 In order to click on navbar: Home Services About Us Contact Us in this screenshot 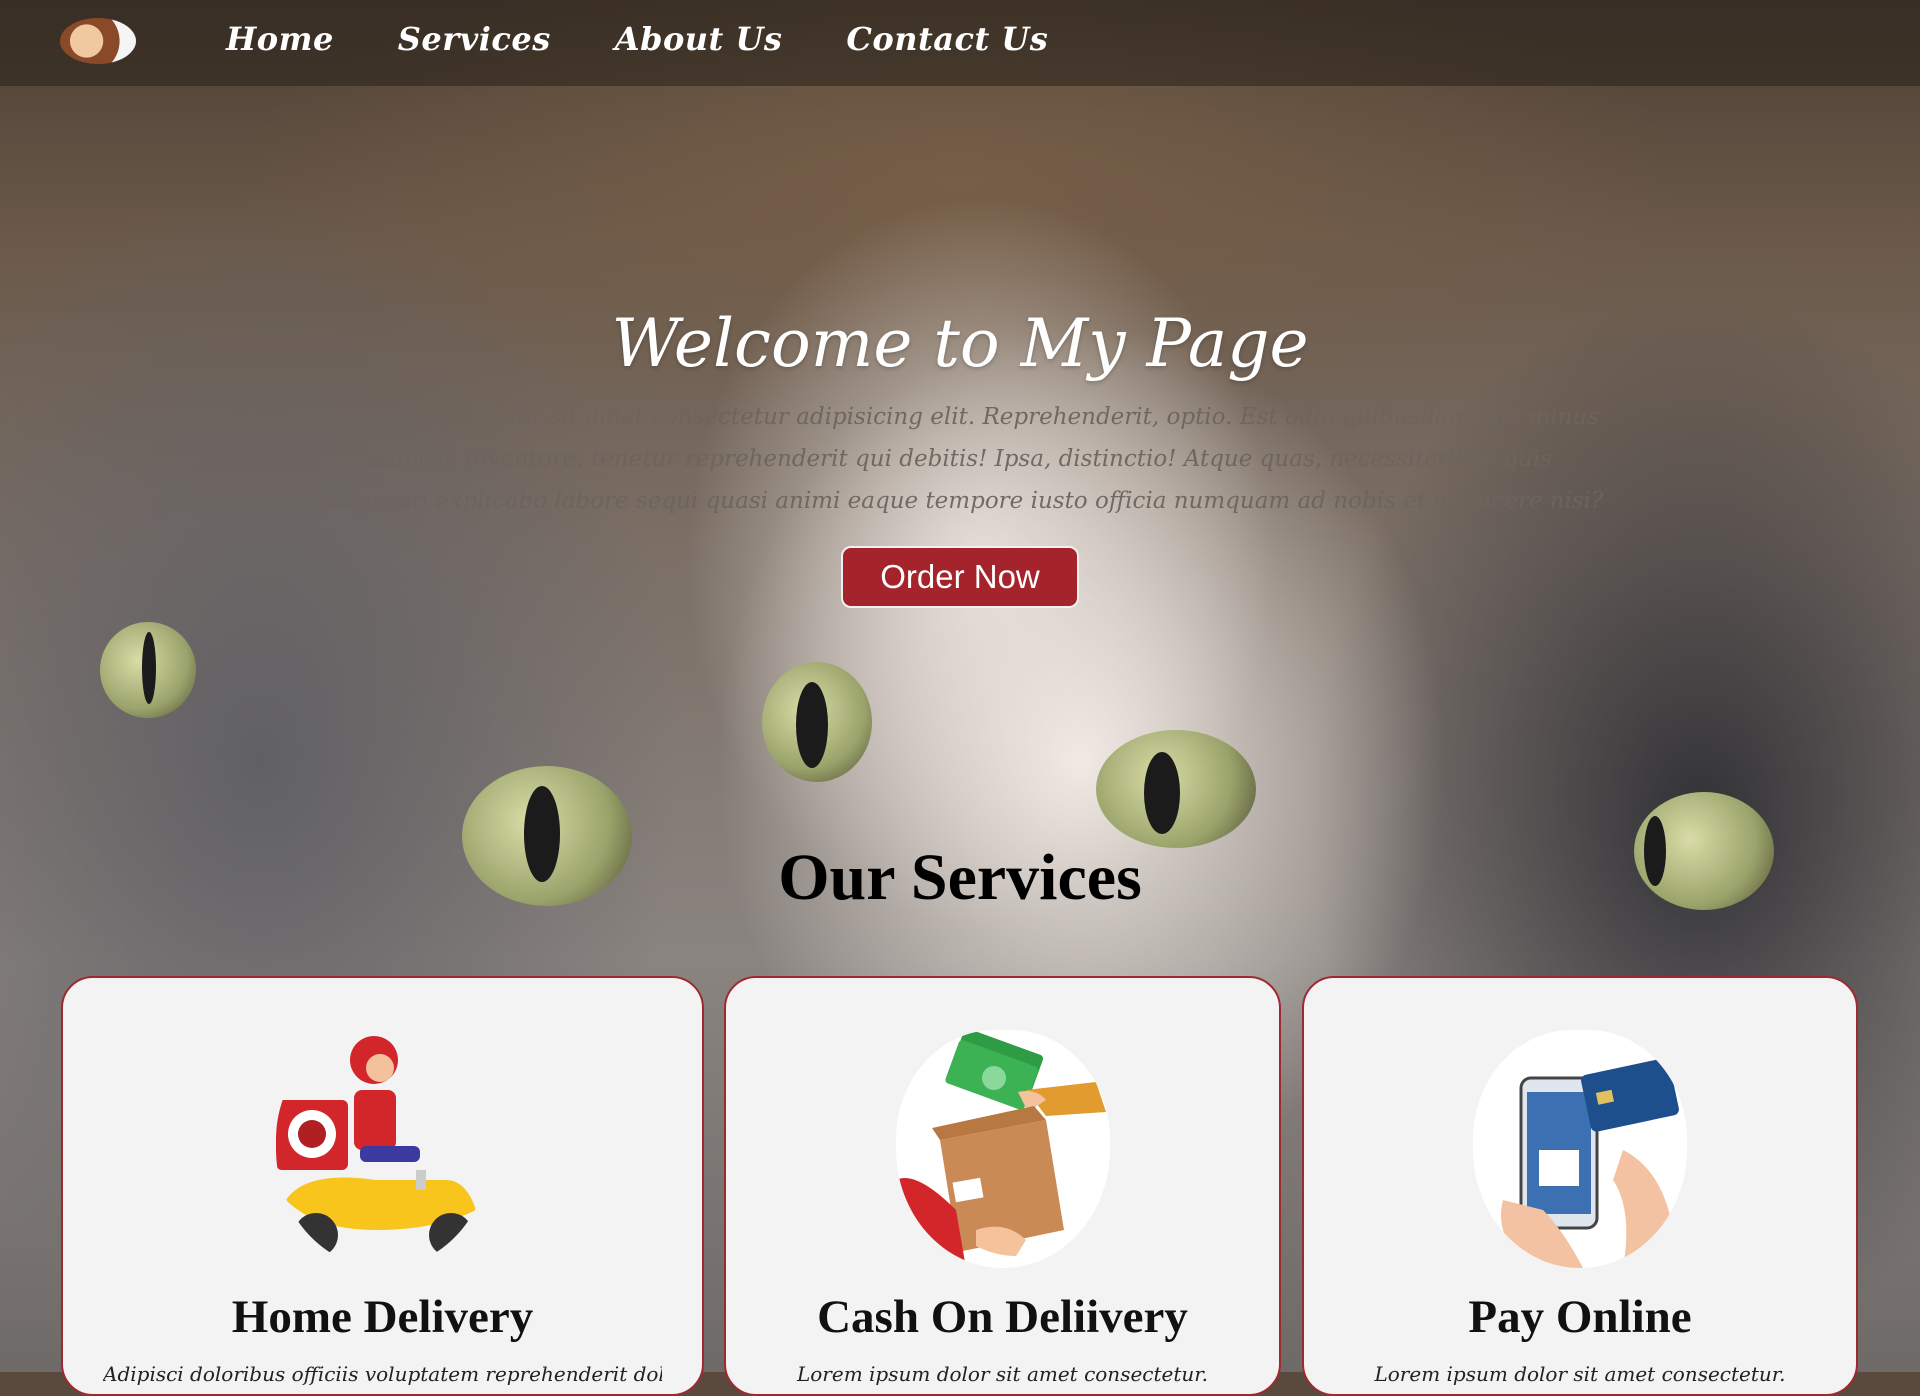, I will do `click(960, 43)`.